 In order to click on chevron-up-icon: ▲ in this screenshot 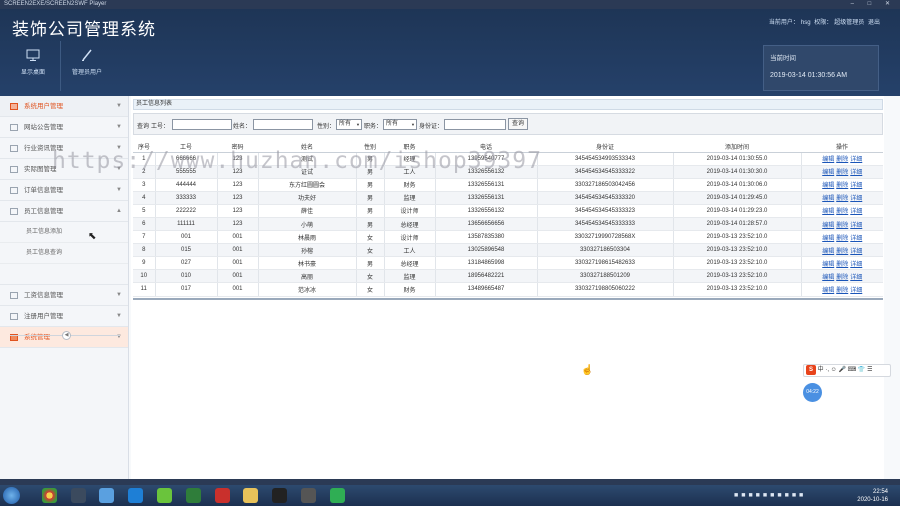, I will do `click(119, 211)`.